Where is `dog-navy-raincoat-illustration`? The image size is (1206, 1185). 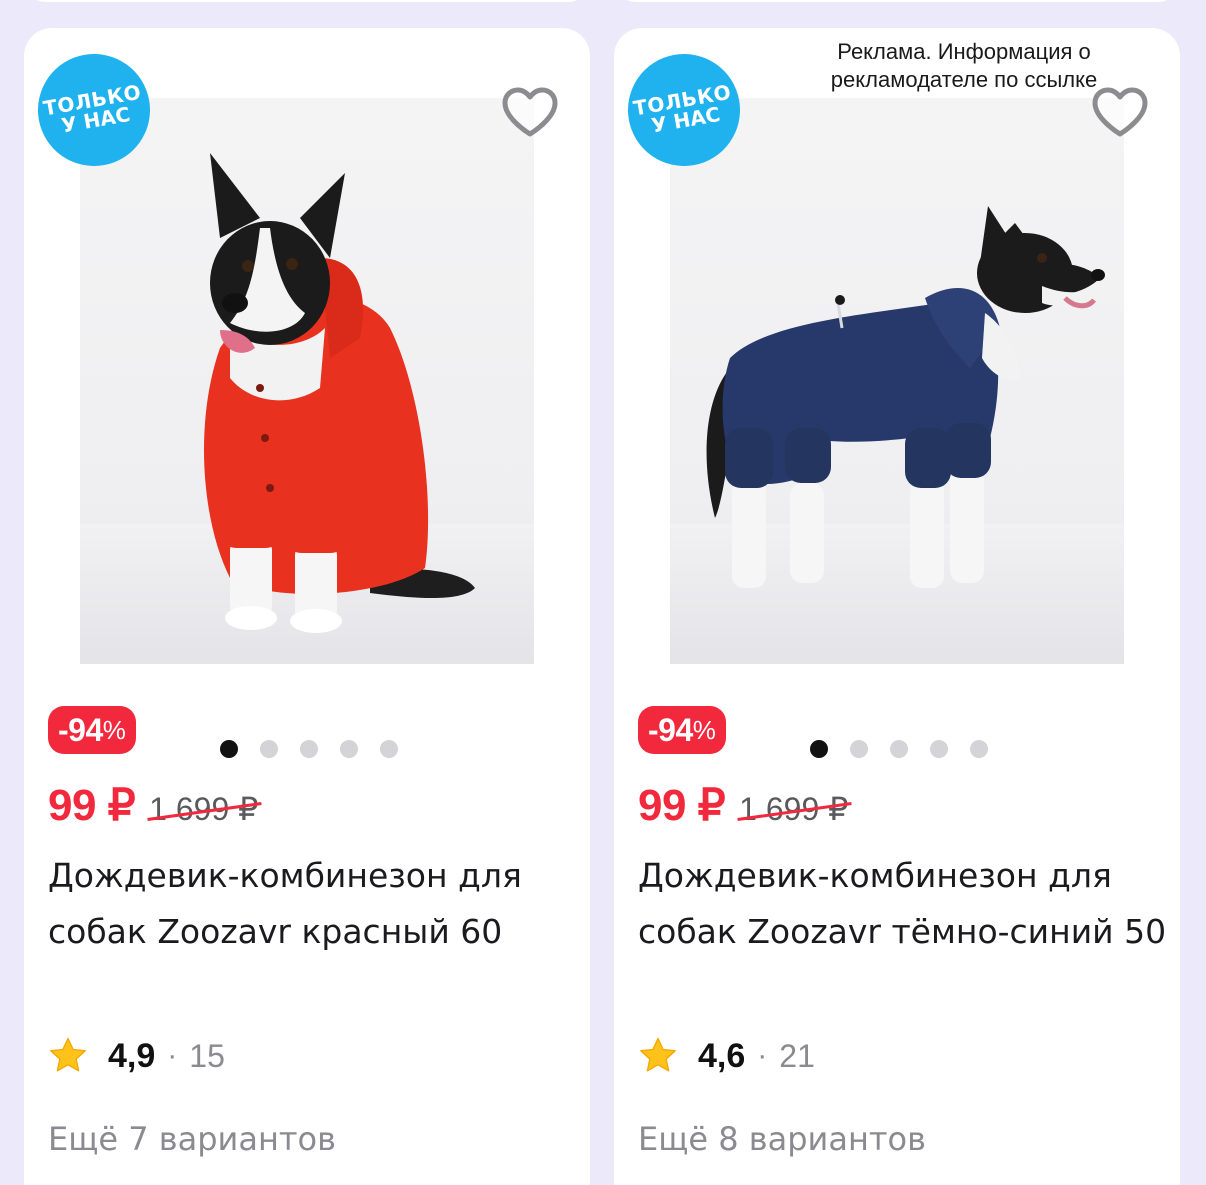
dog-navy-raincoat-illustration is located at coordinates (905, 397).